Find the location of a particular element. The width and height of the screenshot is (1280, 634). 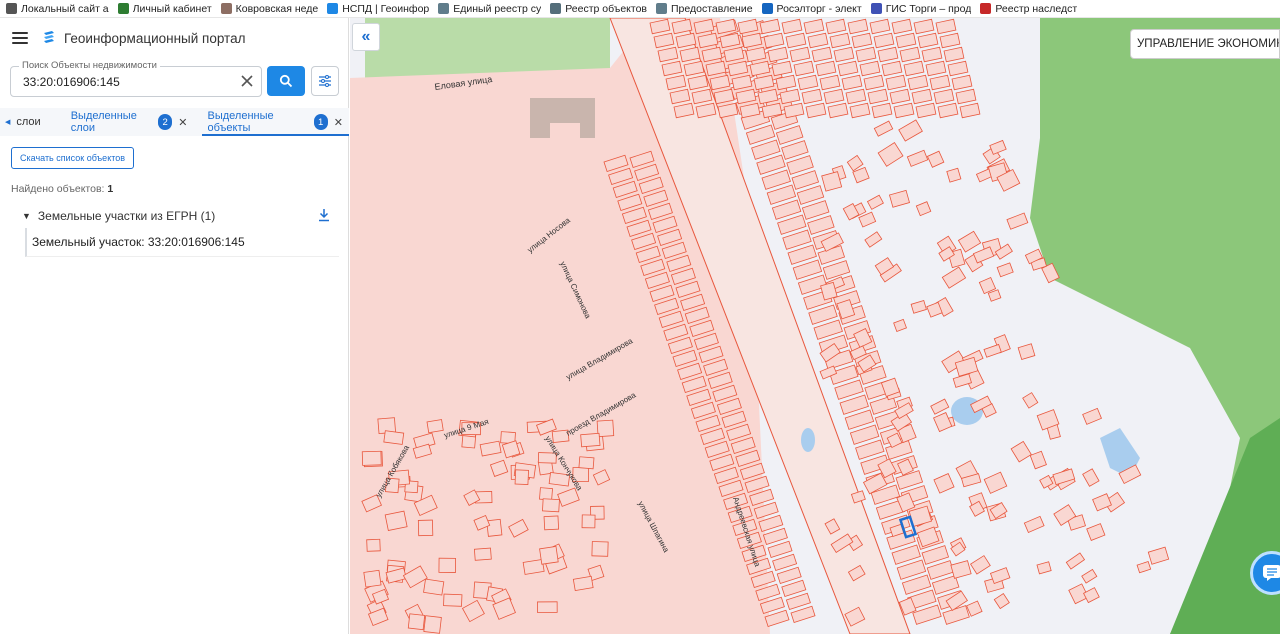

bookmark-label: Локальный сайт а is located at coordinates (65, 8).